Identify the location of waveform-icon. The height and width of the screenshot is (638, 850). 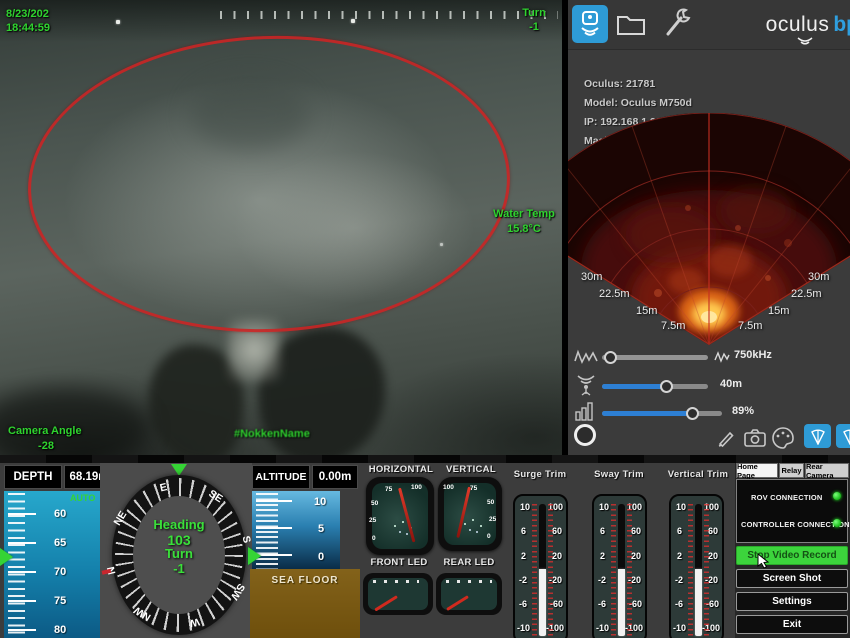
(586, 356).